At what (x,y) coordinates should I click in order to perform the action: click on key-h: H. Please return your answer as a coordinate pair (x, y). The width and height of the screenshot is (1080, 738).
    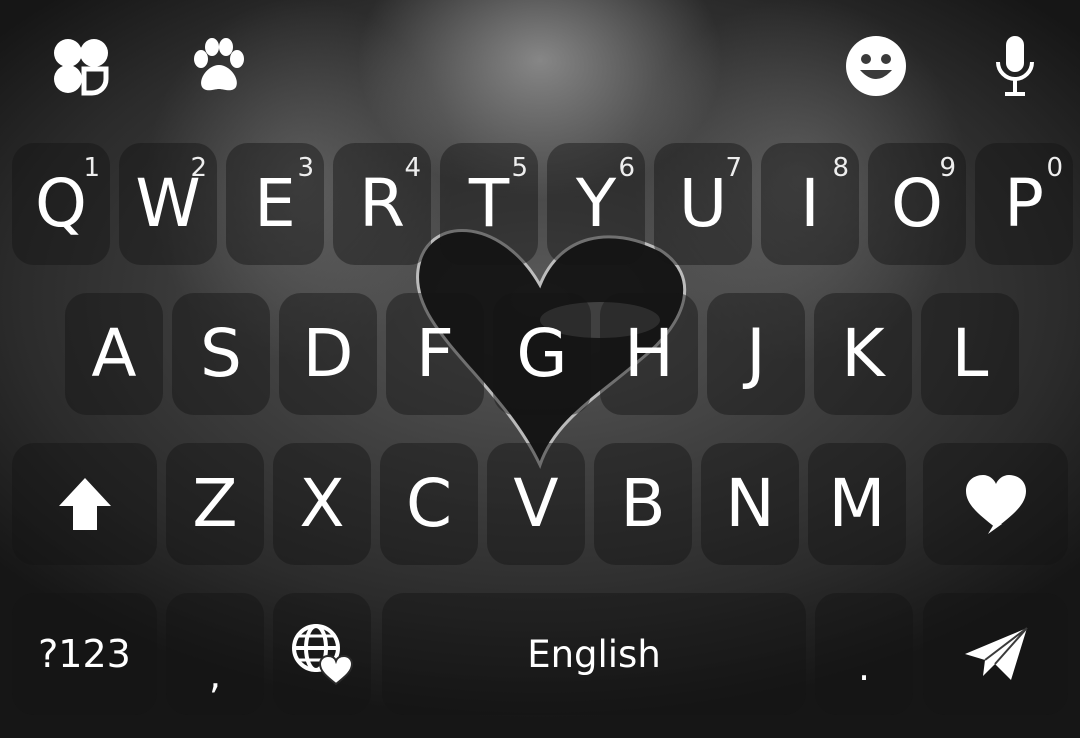
    Looking at the image, I should click on (649, 354).